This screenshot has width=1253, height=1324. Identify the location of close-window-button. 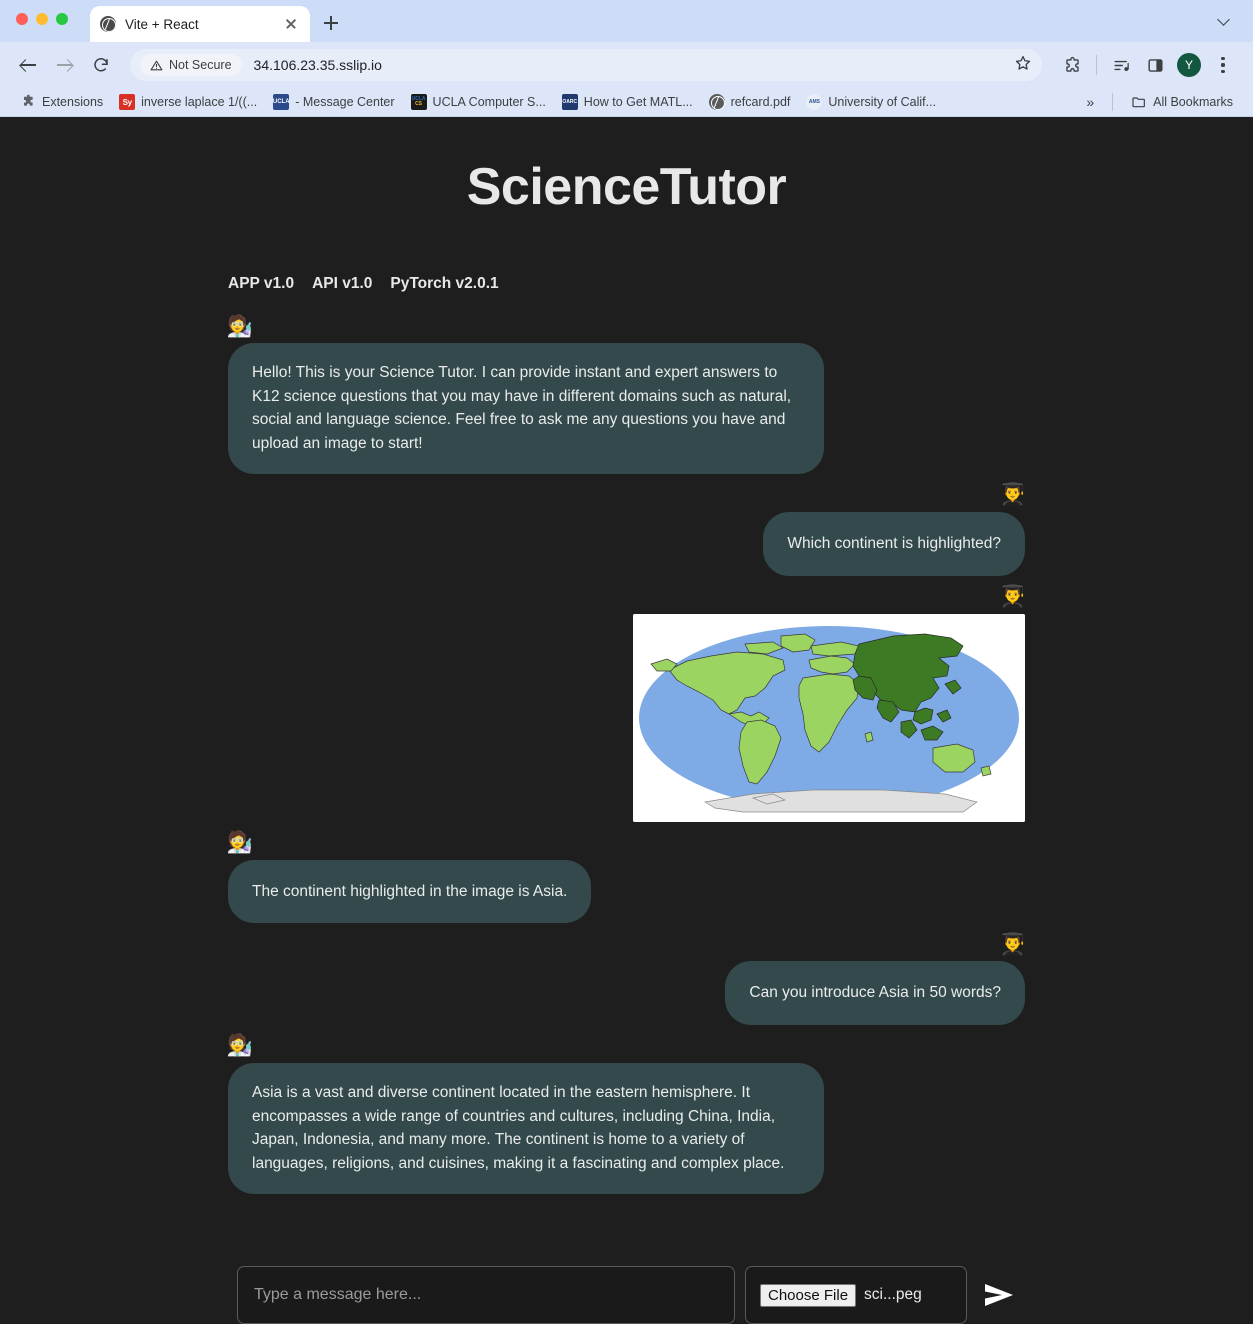
(22, 19).